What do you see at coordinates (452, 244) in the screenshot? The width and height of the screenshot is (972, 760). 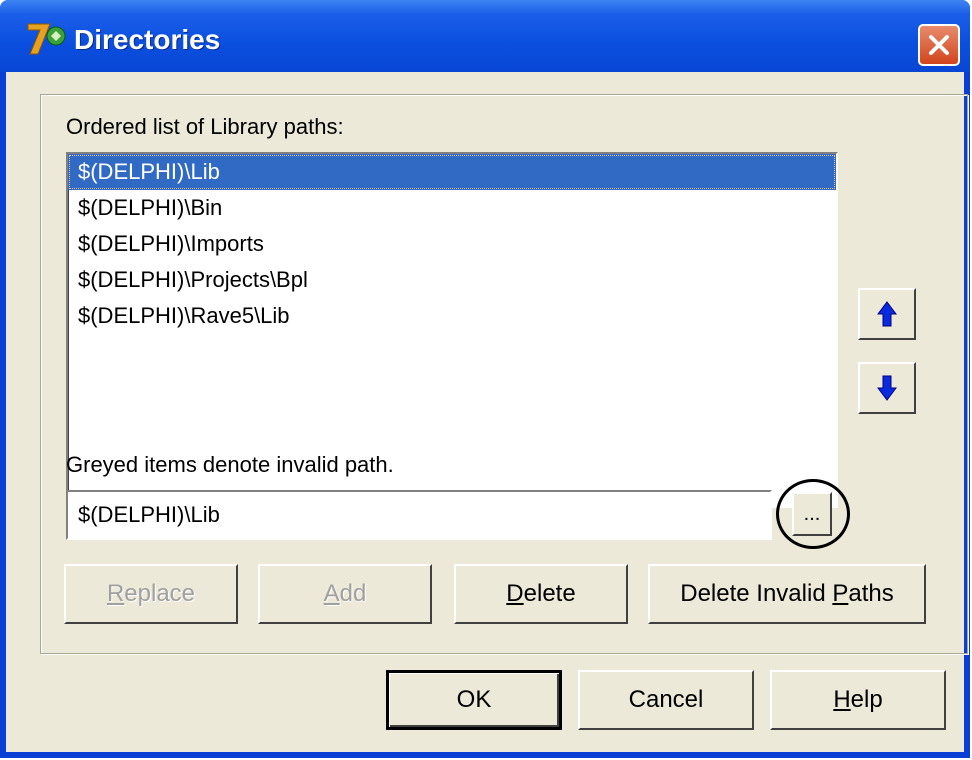 I see `list-item: $(DELPHI)\Imports` at bounding box center [452, 244].